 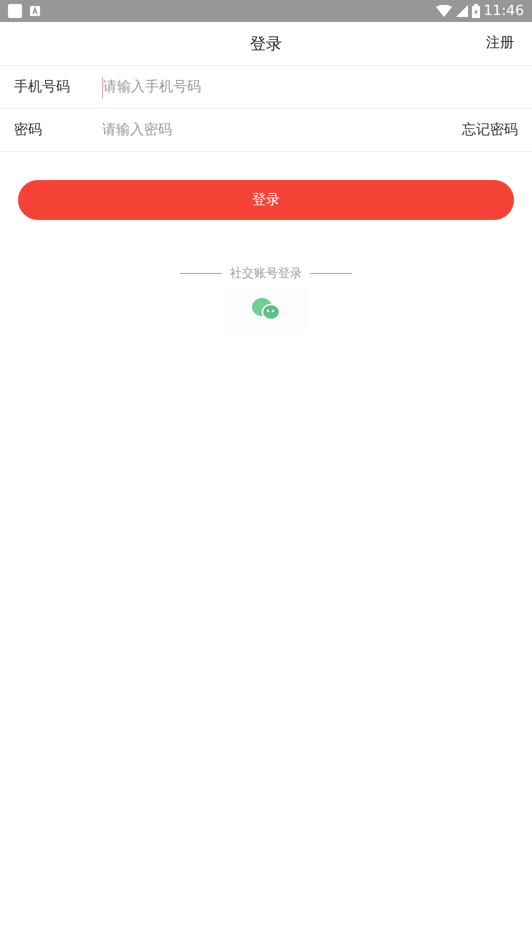 I want to click on page-title: 登录, so click(x=266, y=43).